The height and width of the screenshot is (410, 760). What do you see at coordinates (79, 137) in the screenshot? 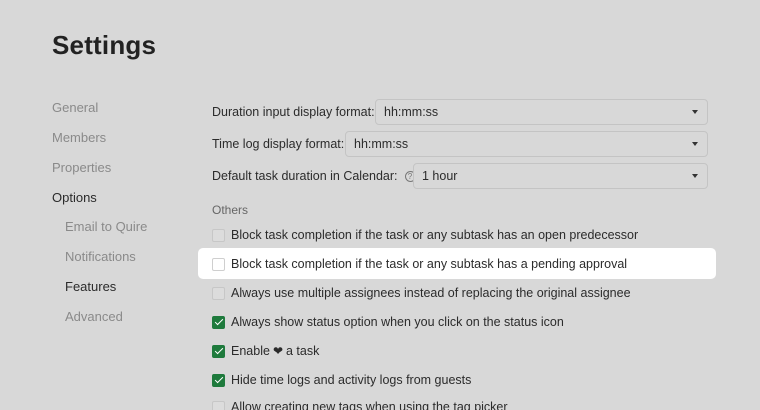
I see `sidebar-item-members: Members` at bounding box center [79, 137].